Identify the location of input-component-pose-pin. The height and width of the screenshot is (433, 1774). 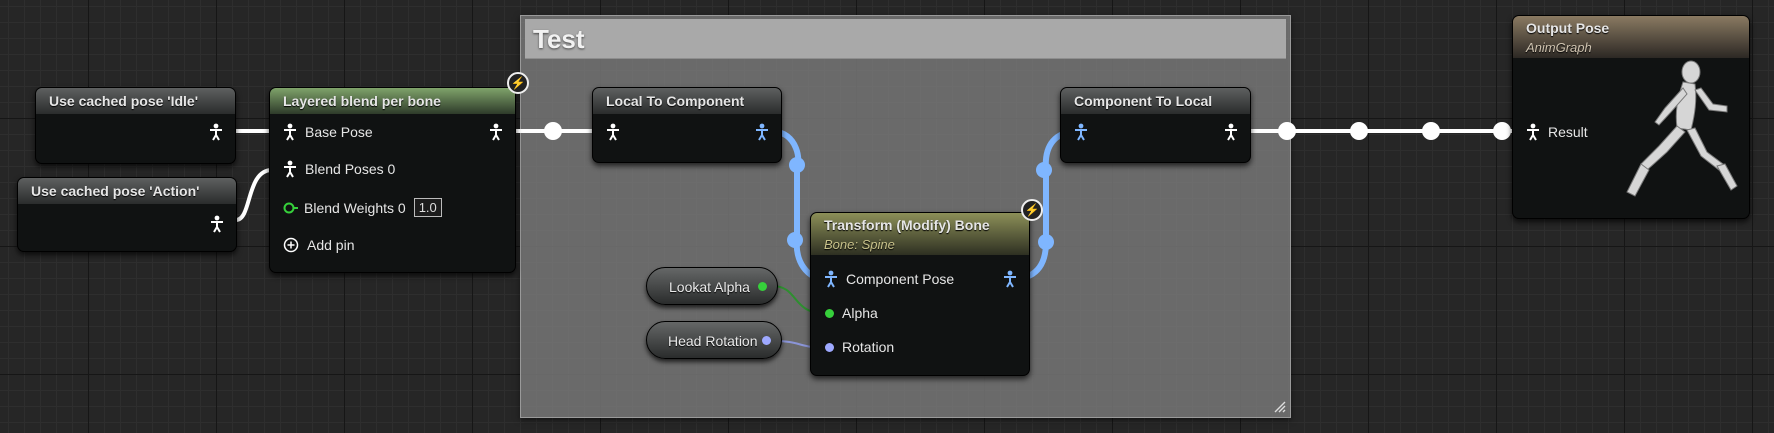
(1081, 132).